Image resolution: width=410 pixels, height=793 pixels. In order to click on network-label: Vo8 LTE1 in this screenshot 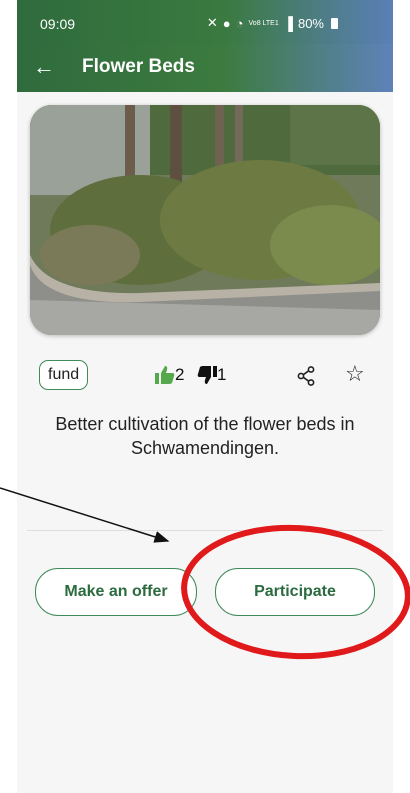, I will do `click(263, 23)`.